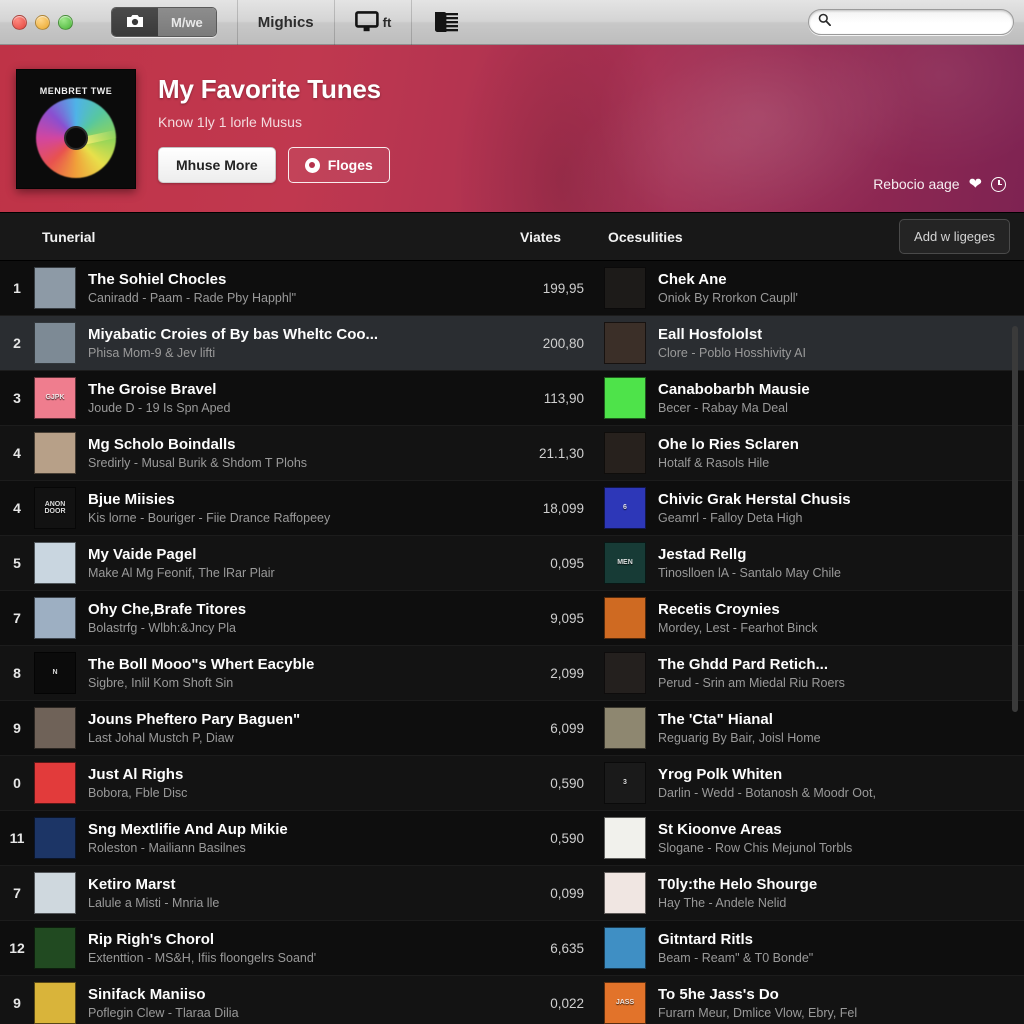  I want to click on occasion-title: Eall Hosfololst, so click(710, 334).